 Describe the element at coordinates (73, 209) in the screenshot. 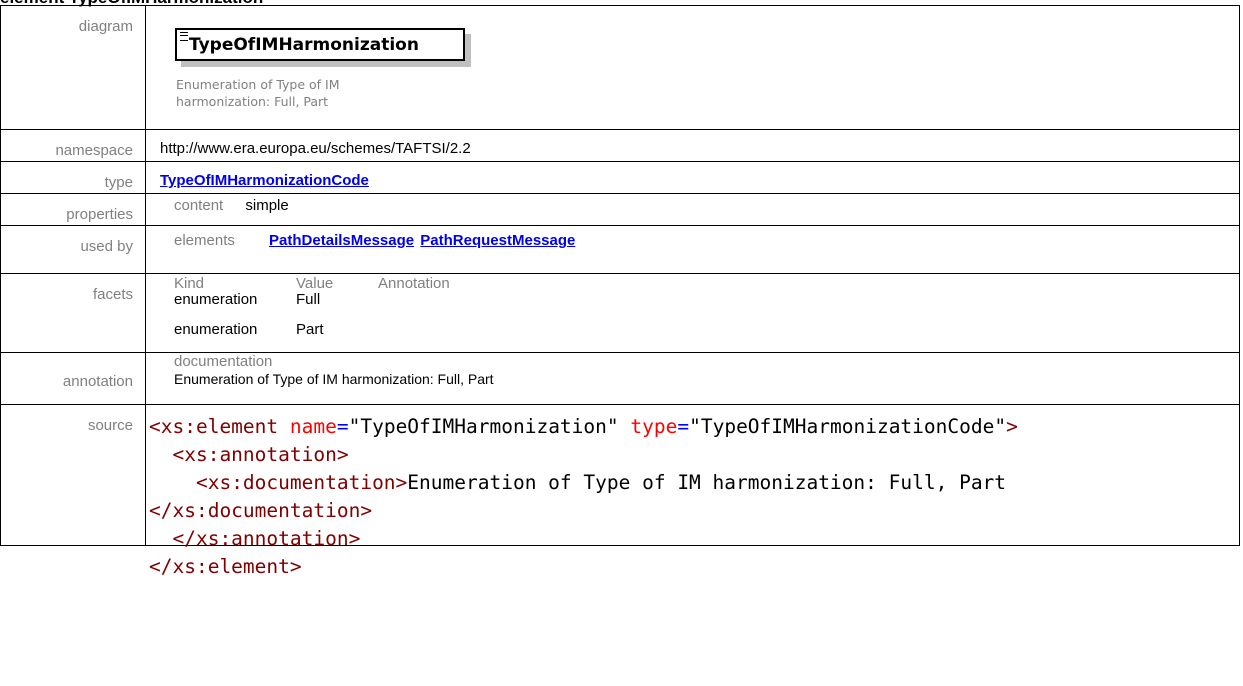

I see `label-properties: properties` at that location.